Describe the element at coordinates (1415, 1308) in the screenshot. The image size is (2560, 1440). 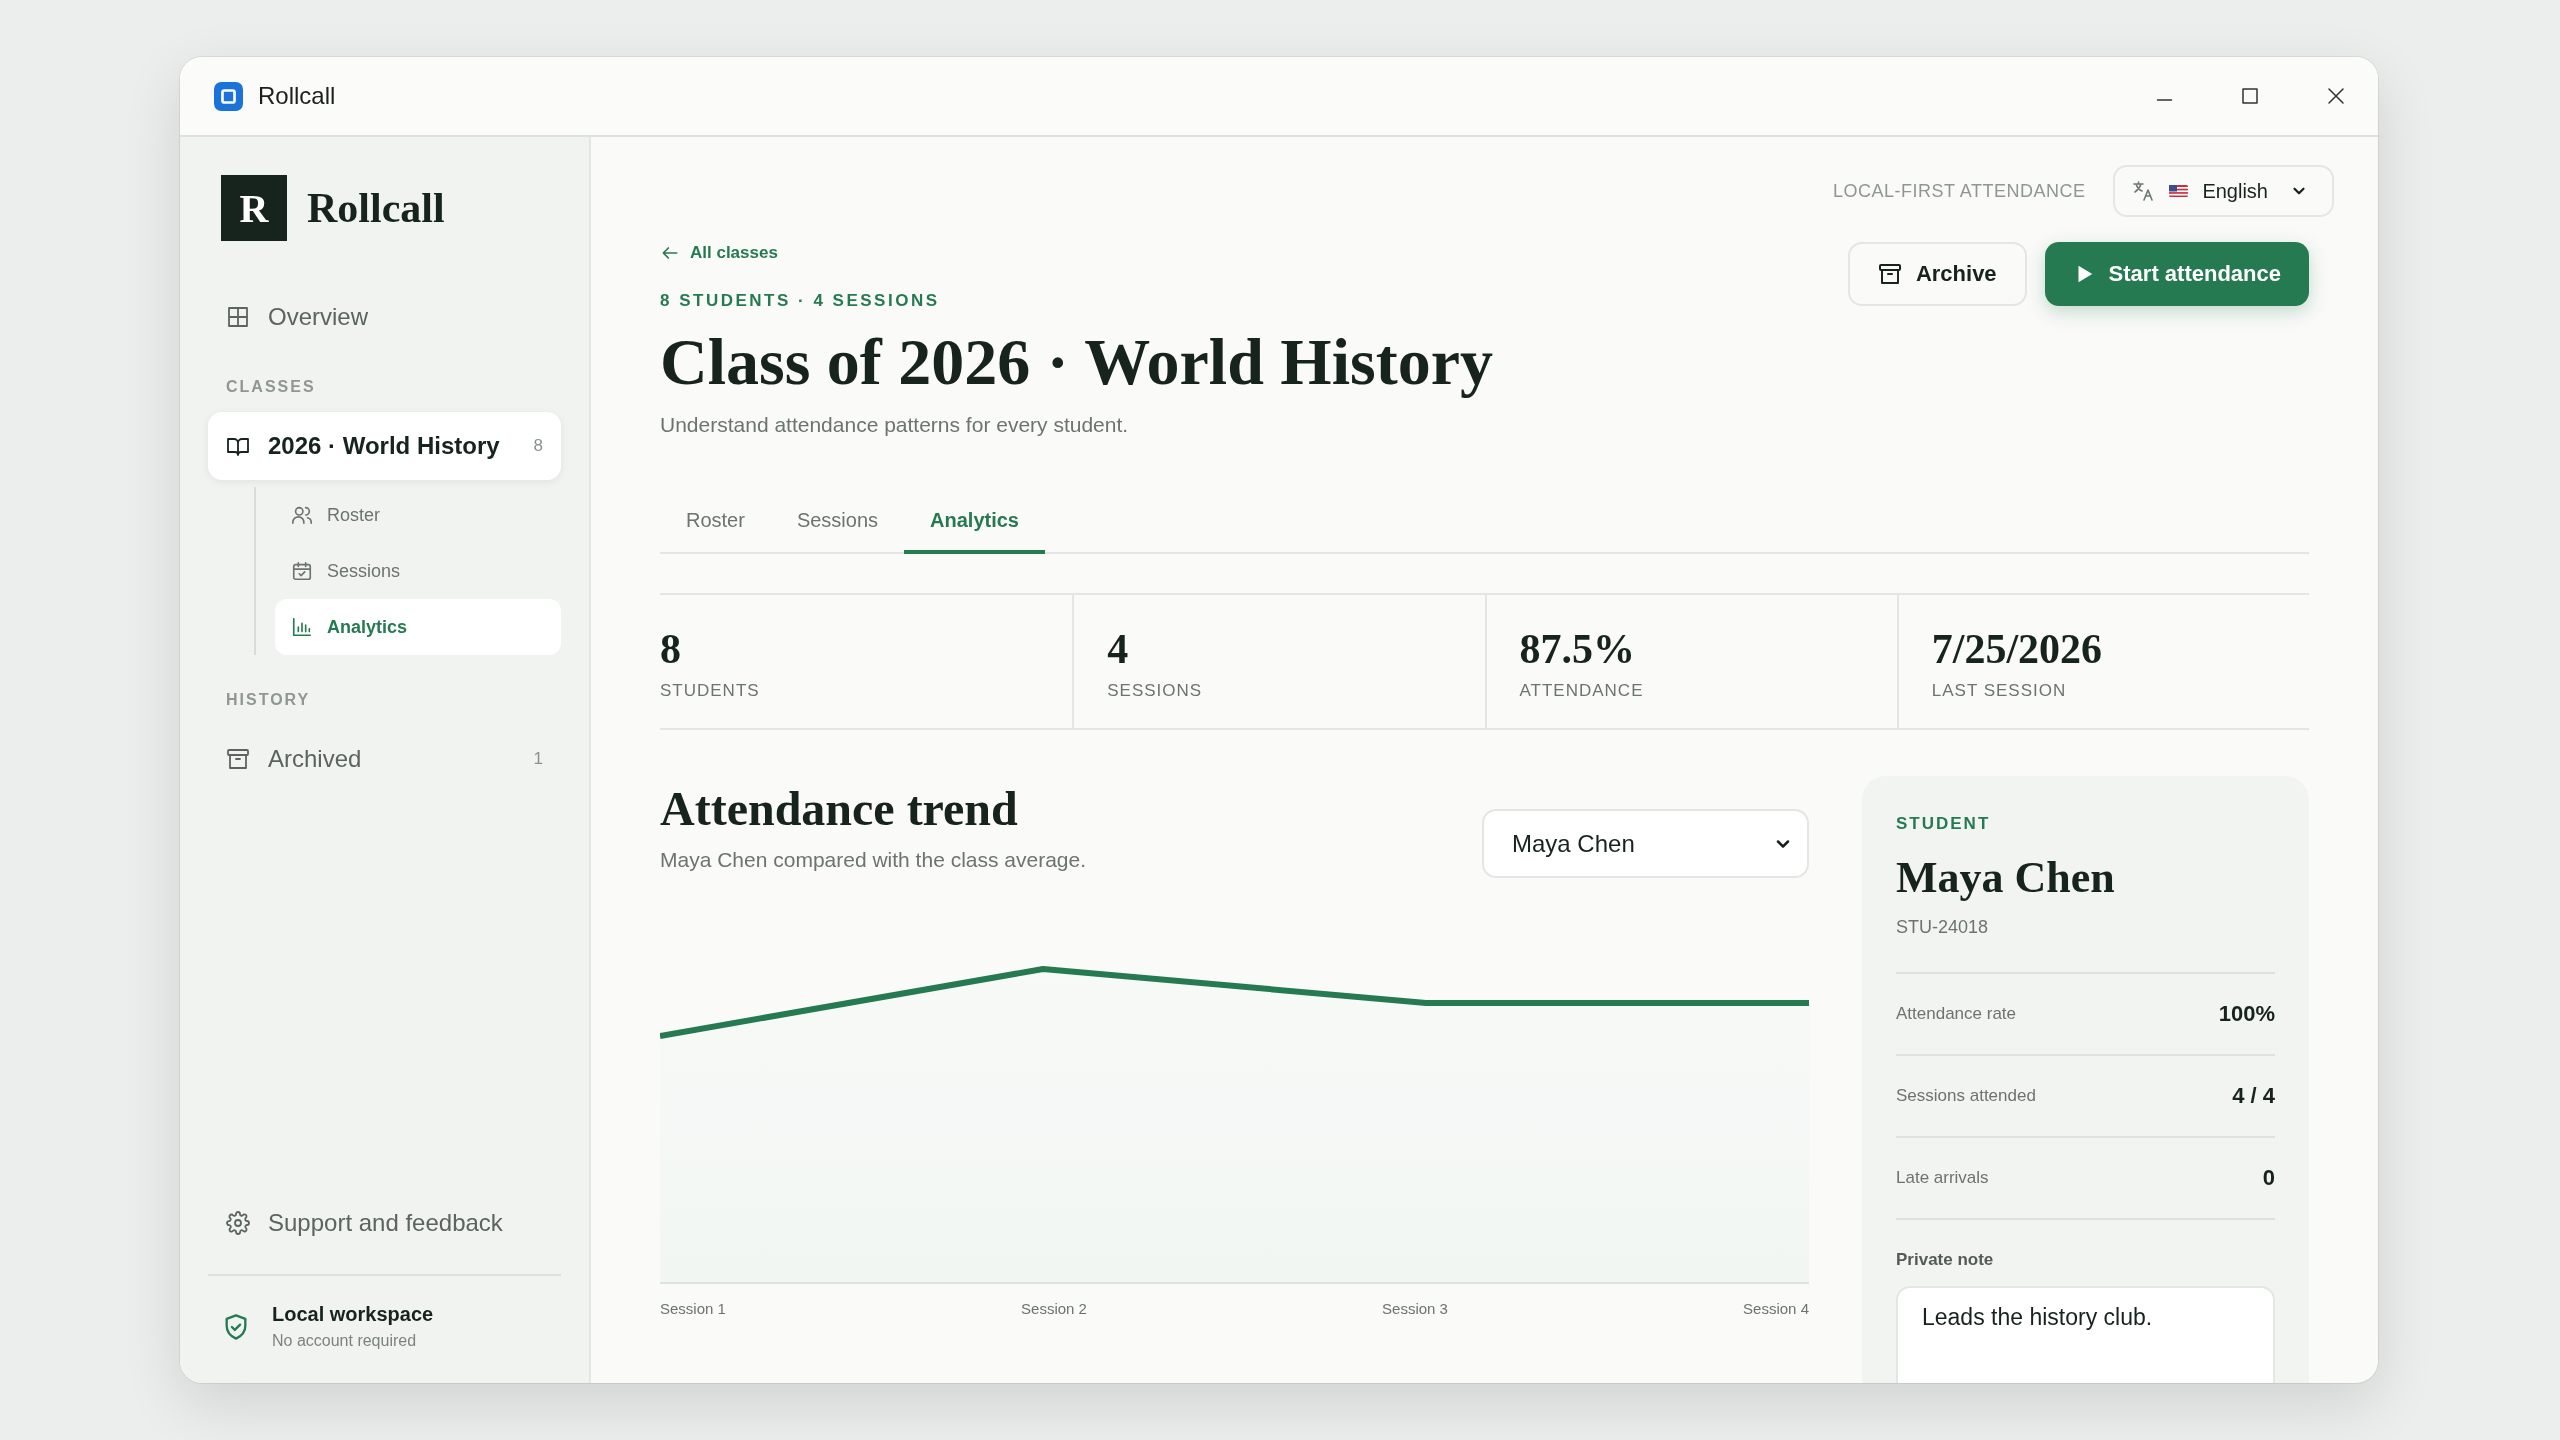
I see `axis-label: Session 3` at that location.